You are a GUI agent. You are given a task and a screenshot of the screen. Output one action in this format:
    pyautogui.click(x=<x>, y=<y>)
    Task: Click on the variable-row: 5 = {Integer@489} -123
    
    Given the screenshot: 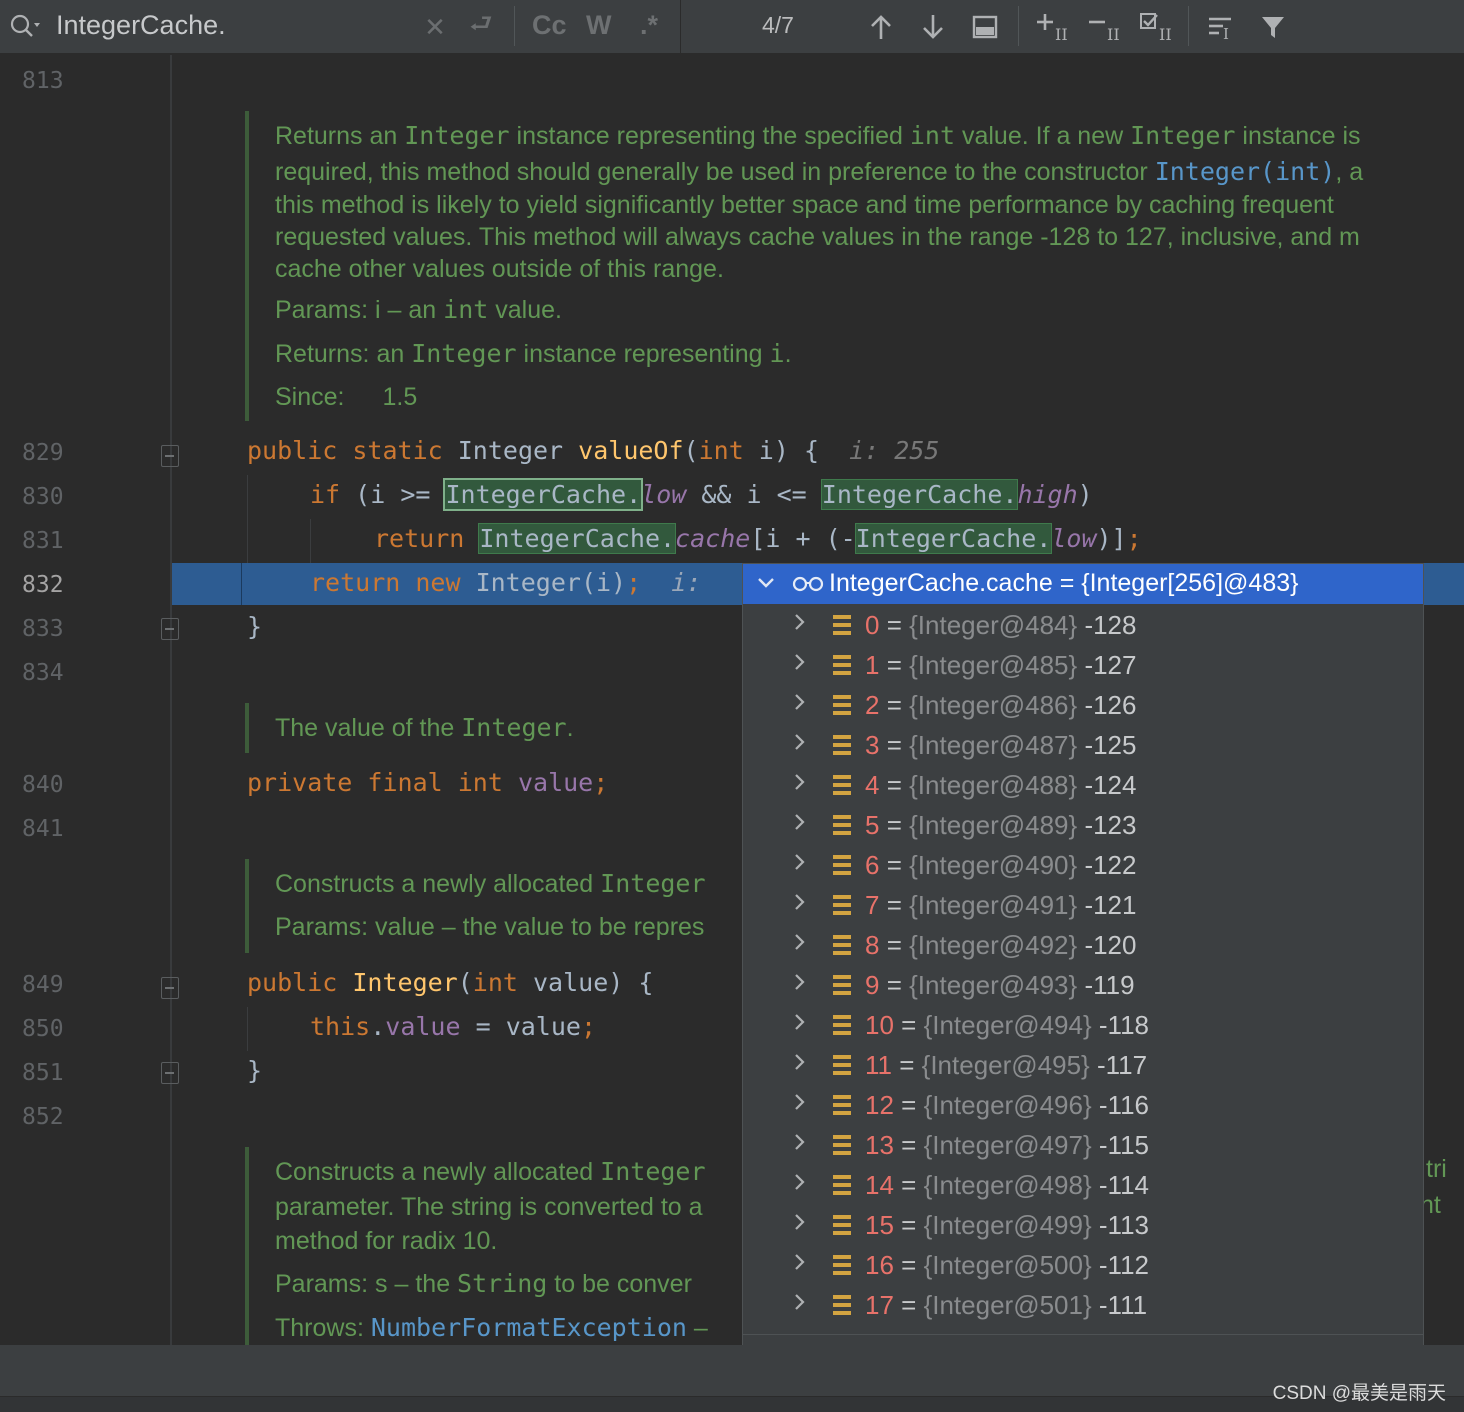 What is the action you would take?
    pyautogui.click(x=1083, y=826)
    